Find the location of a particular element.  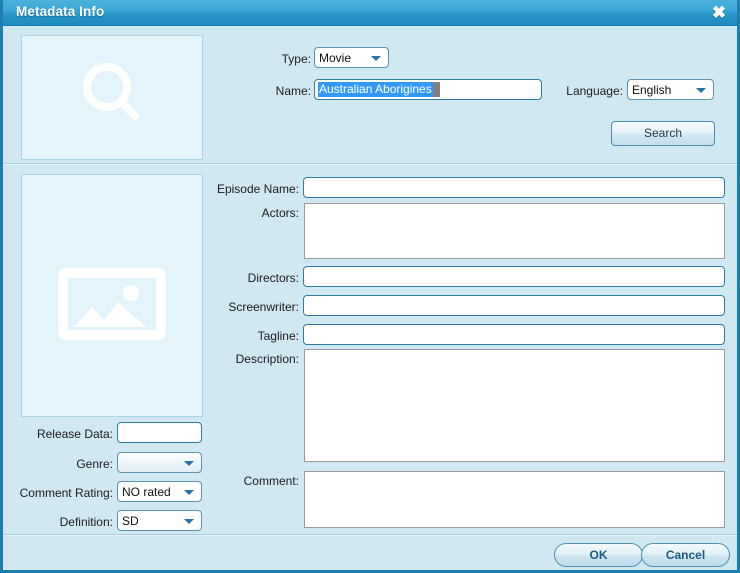

description-textarea is located at coordinates (514, 405).